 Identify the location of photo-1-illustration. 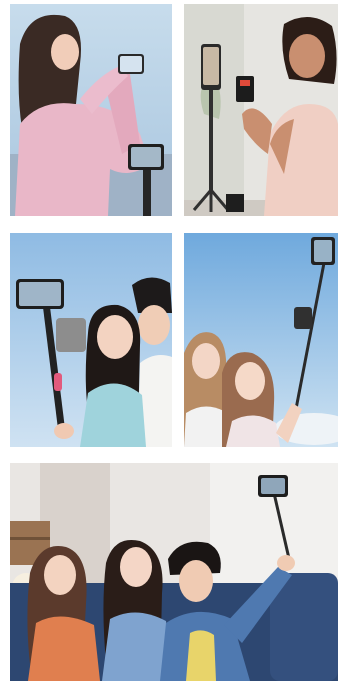
(91, 110).